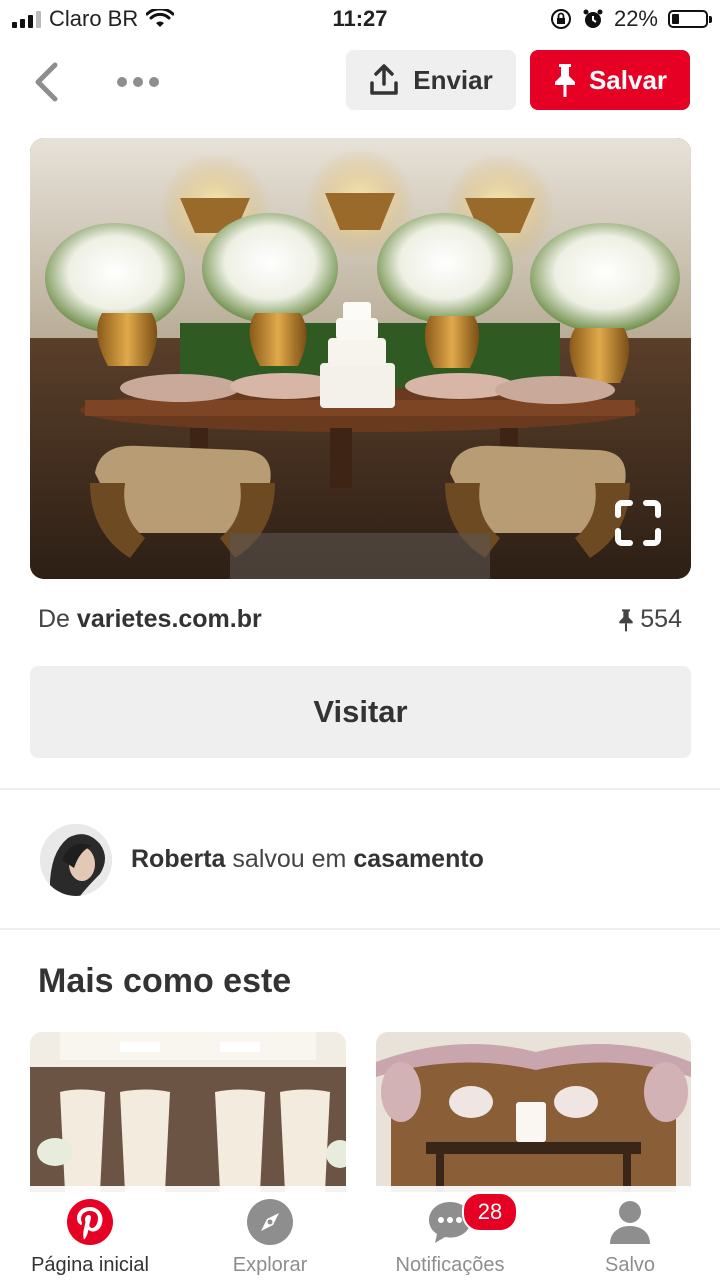  I want to click on profile-icon, so click(630, 1222).